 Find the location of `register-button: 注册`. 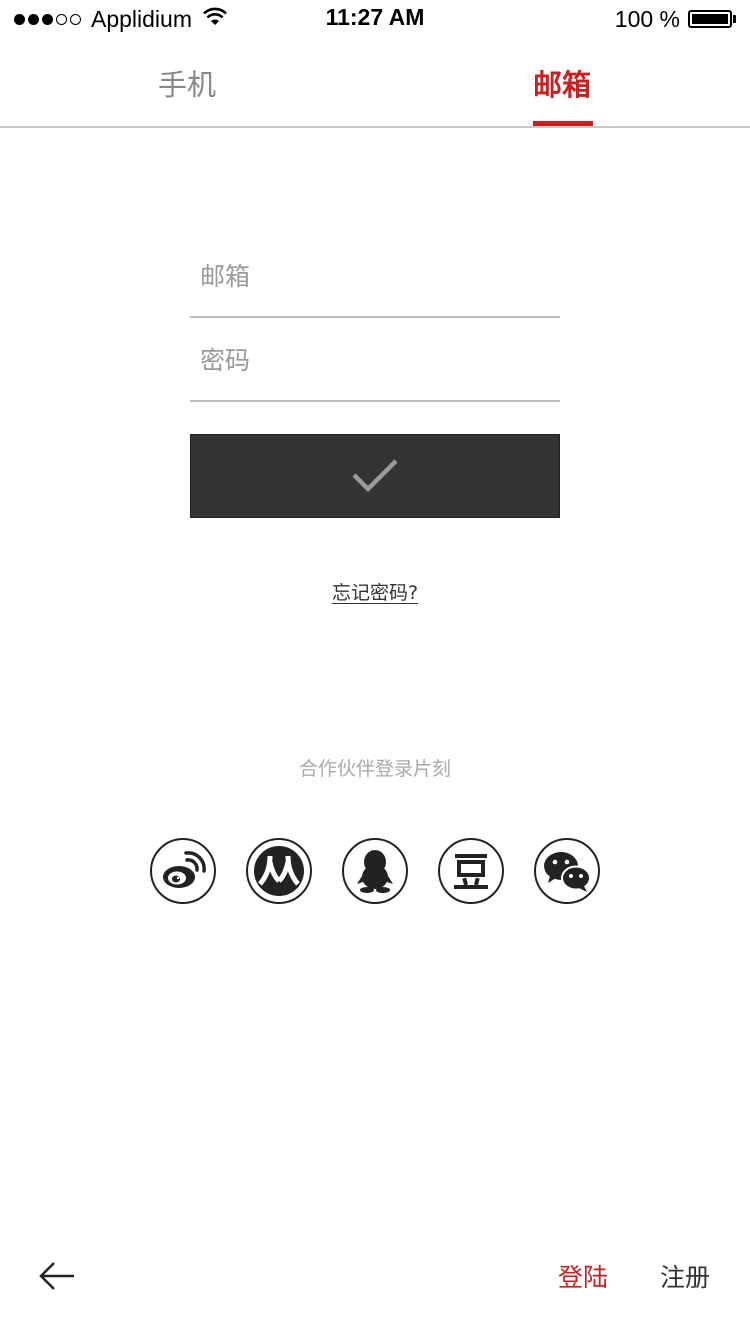

register-button: 注册 is located at coordinates (685, 1276).